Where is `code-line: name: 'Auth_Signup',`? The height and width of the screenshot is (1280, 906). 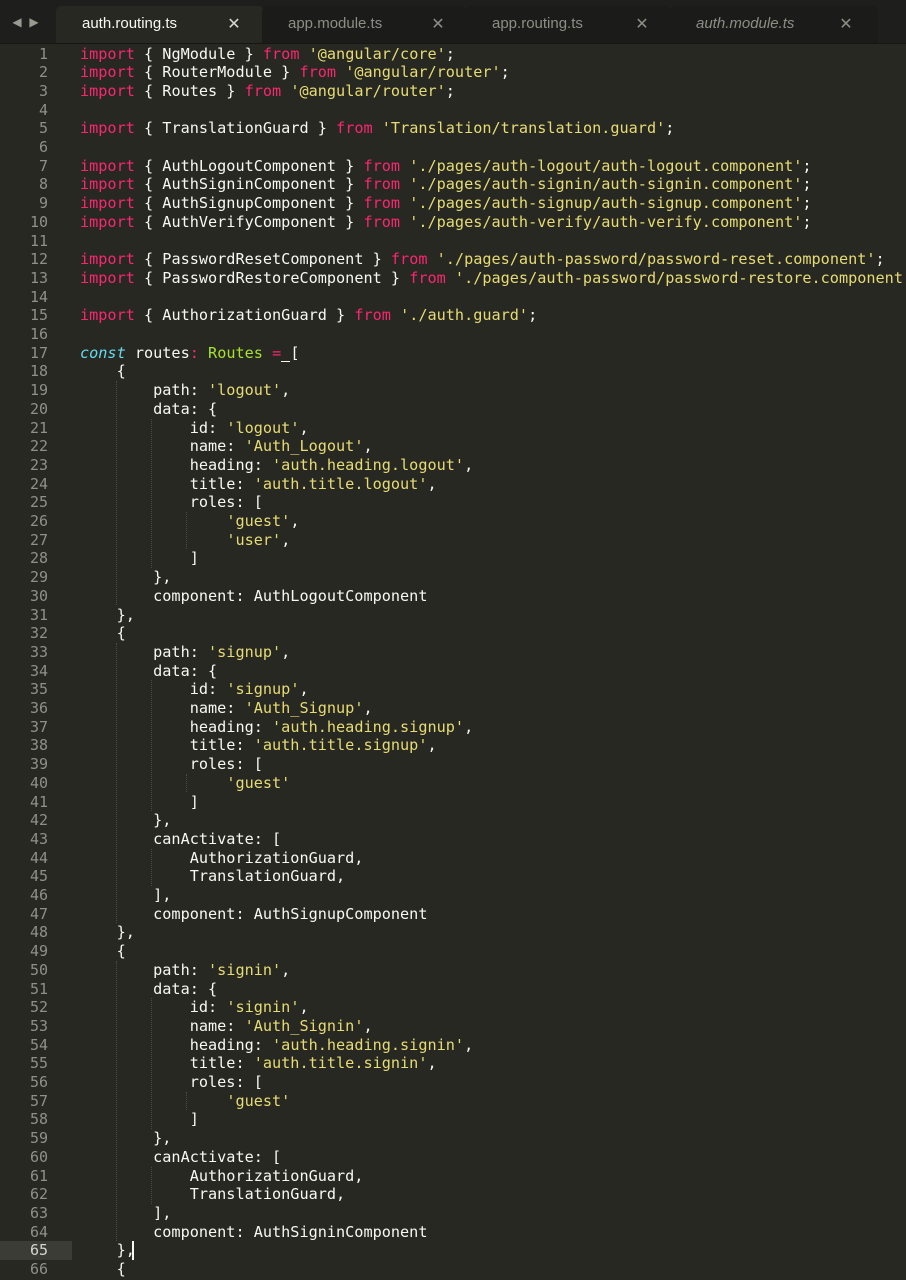 code-line: name: 'Auth_Signup', is located at coordinates (226, 708).